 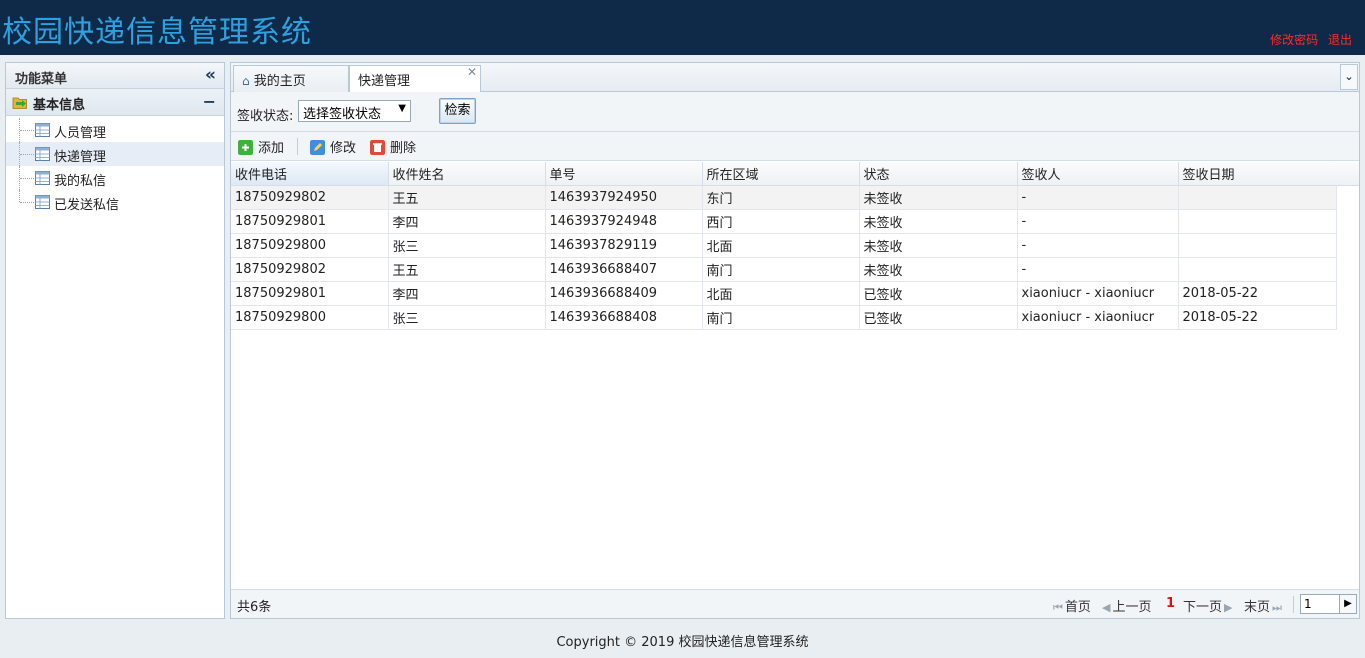 What do you see at coordinates (265, 116) in the screenshot?
I see `sign-status-label: 签收状态:` at bounding box center [265, 116].